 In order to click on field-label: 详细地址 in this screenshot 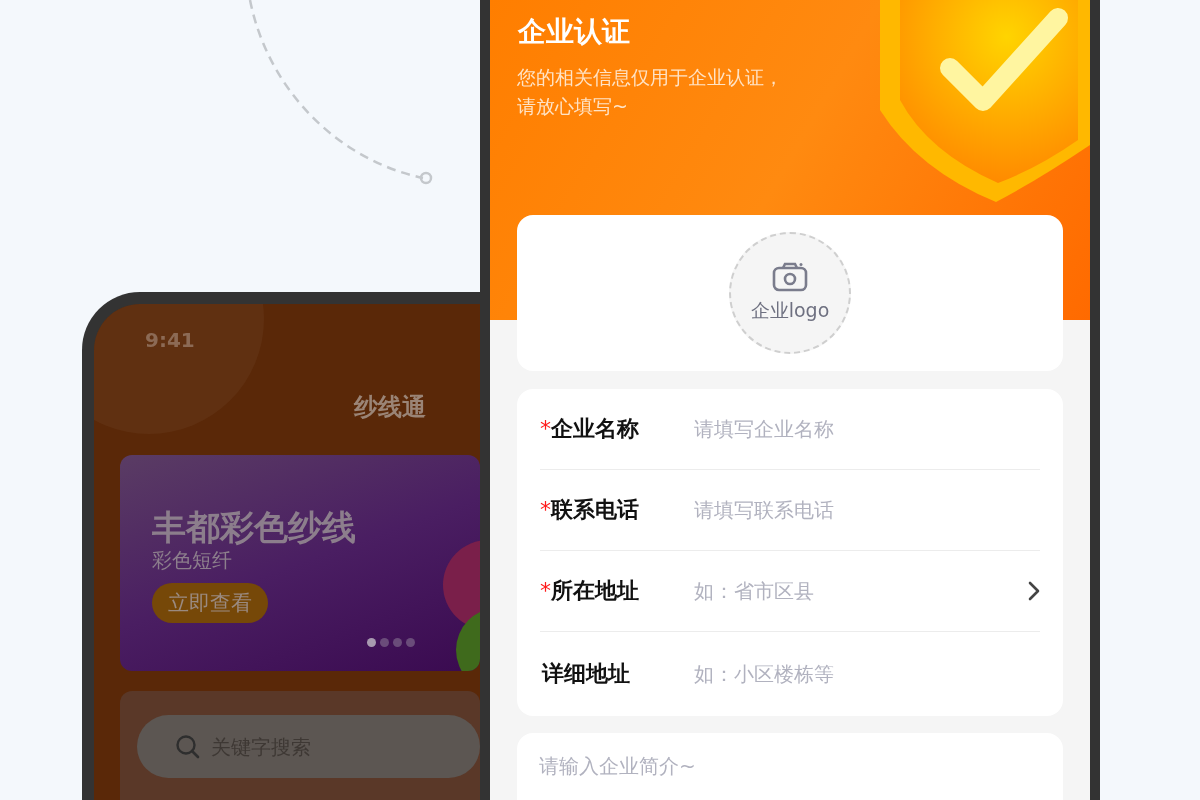, I will do `click(586, 674)`.